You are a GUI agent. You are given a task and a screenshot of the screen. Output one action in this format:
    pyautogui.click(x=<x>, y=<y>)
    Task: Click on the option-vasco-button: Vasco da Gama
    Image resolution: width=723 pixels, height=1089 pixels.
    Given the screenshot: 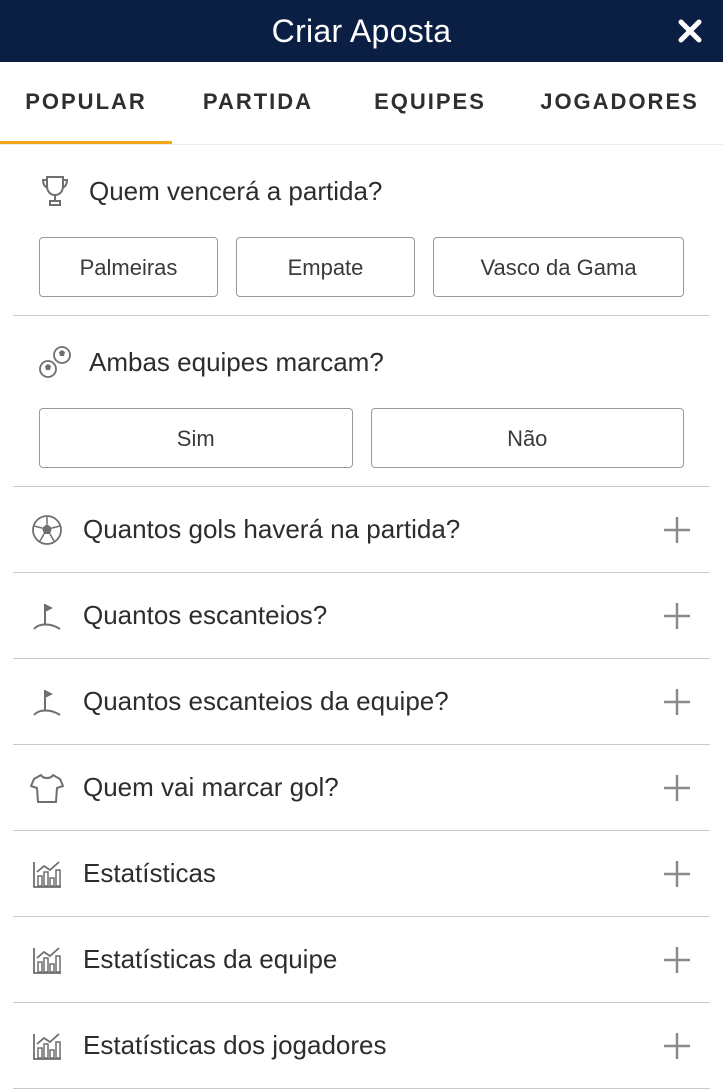 What is the action you would take?
    pyautogui.click(x=558, y=267)
    